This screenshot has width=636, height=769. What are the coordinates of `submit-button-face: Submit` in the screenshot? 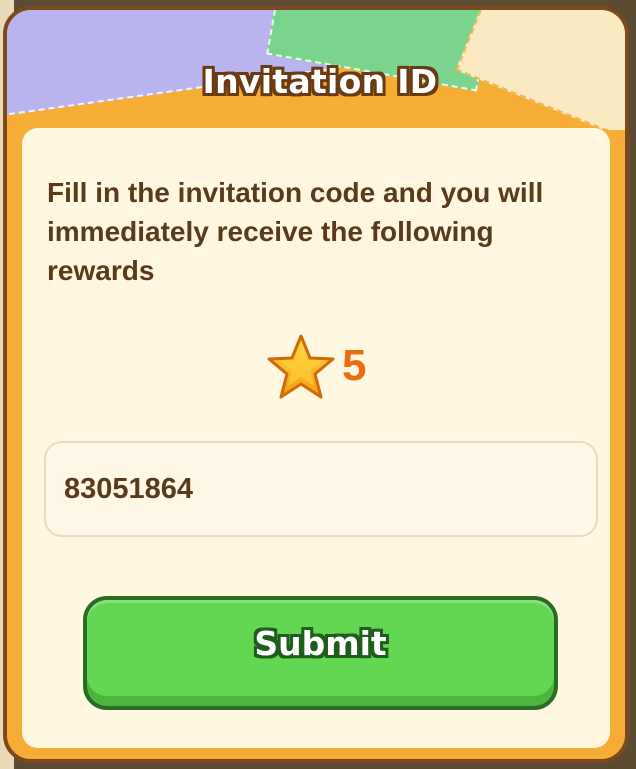 It's located at (320, 648).